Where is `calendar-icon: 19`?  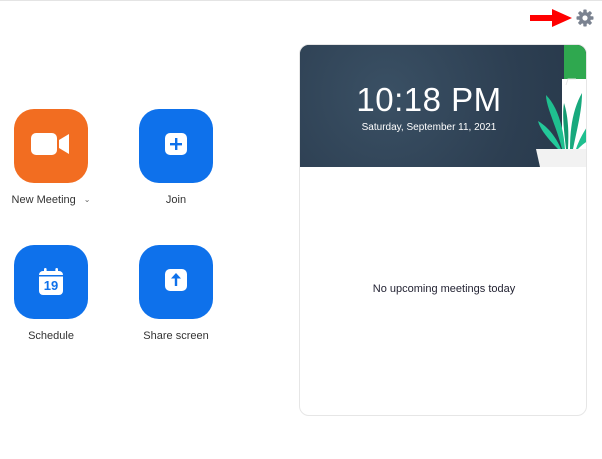
calendar-icon: 19 is located at coordinates (51, 282).